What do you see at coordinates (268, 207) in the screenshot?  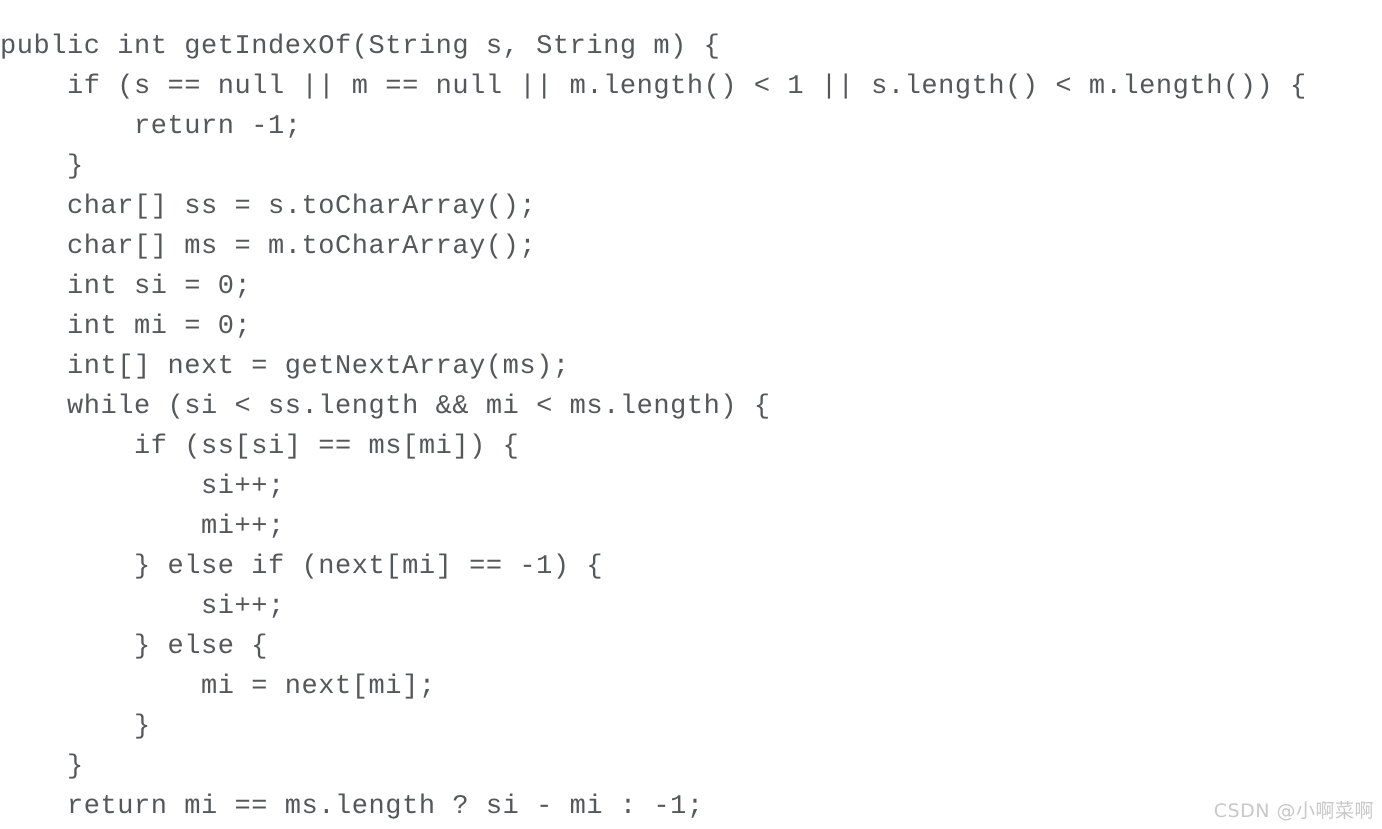 I see `code-line: char[] ss = s.toCharArray();` at bounding box center [268, 207].